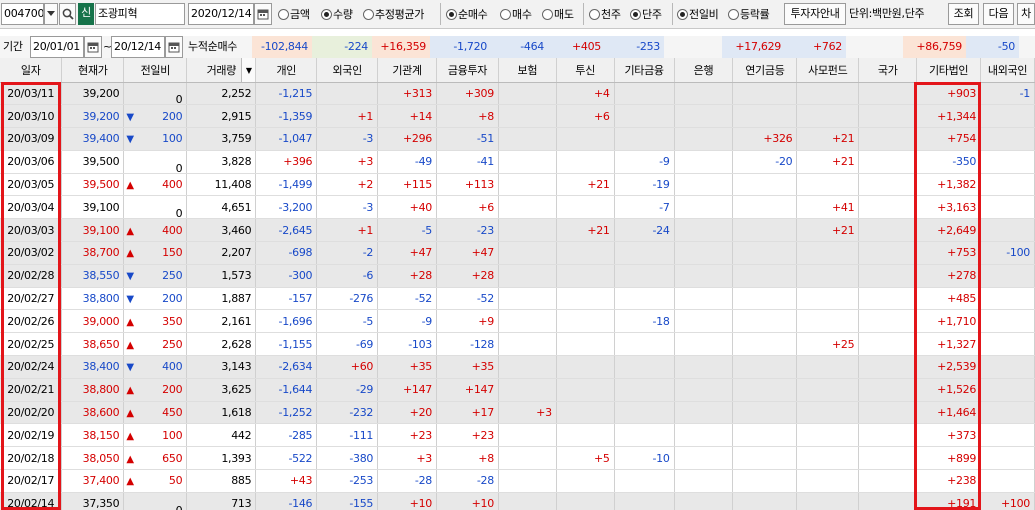  Describe the element at coordinates (467, 390) in the screenshot. I see `investor-value-cell: +147` at that location.